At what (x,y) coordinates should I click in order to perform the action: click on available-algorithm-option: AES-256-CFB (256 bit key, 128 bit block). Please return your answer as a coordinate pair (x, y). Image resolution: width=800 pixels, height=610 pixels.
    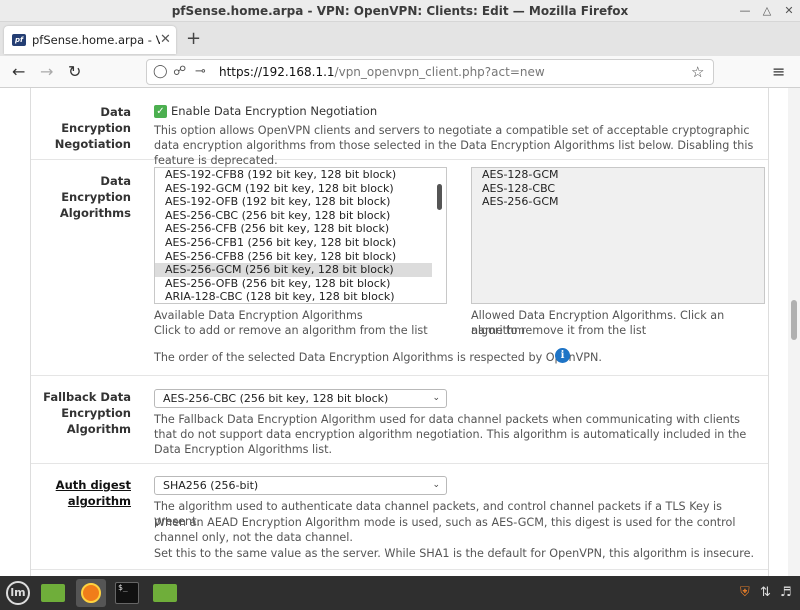
    Looking at the image, I should click on (300, 229).